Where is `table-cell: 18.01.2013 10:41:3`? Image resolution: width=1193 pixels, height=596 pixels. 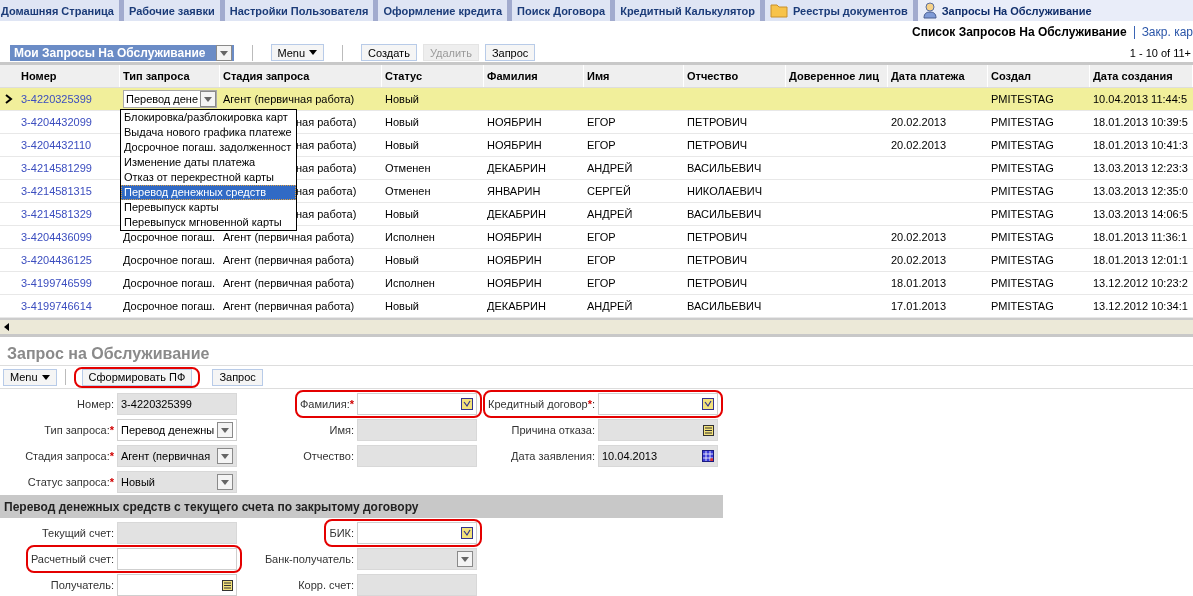 table-cell: 18.01.2013 10:41:3 is located at coordinates (1140, 145).